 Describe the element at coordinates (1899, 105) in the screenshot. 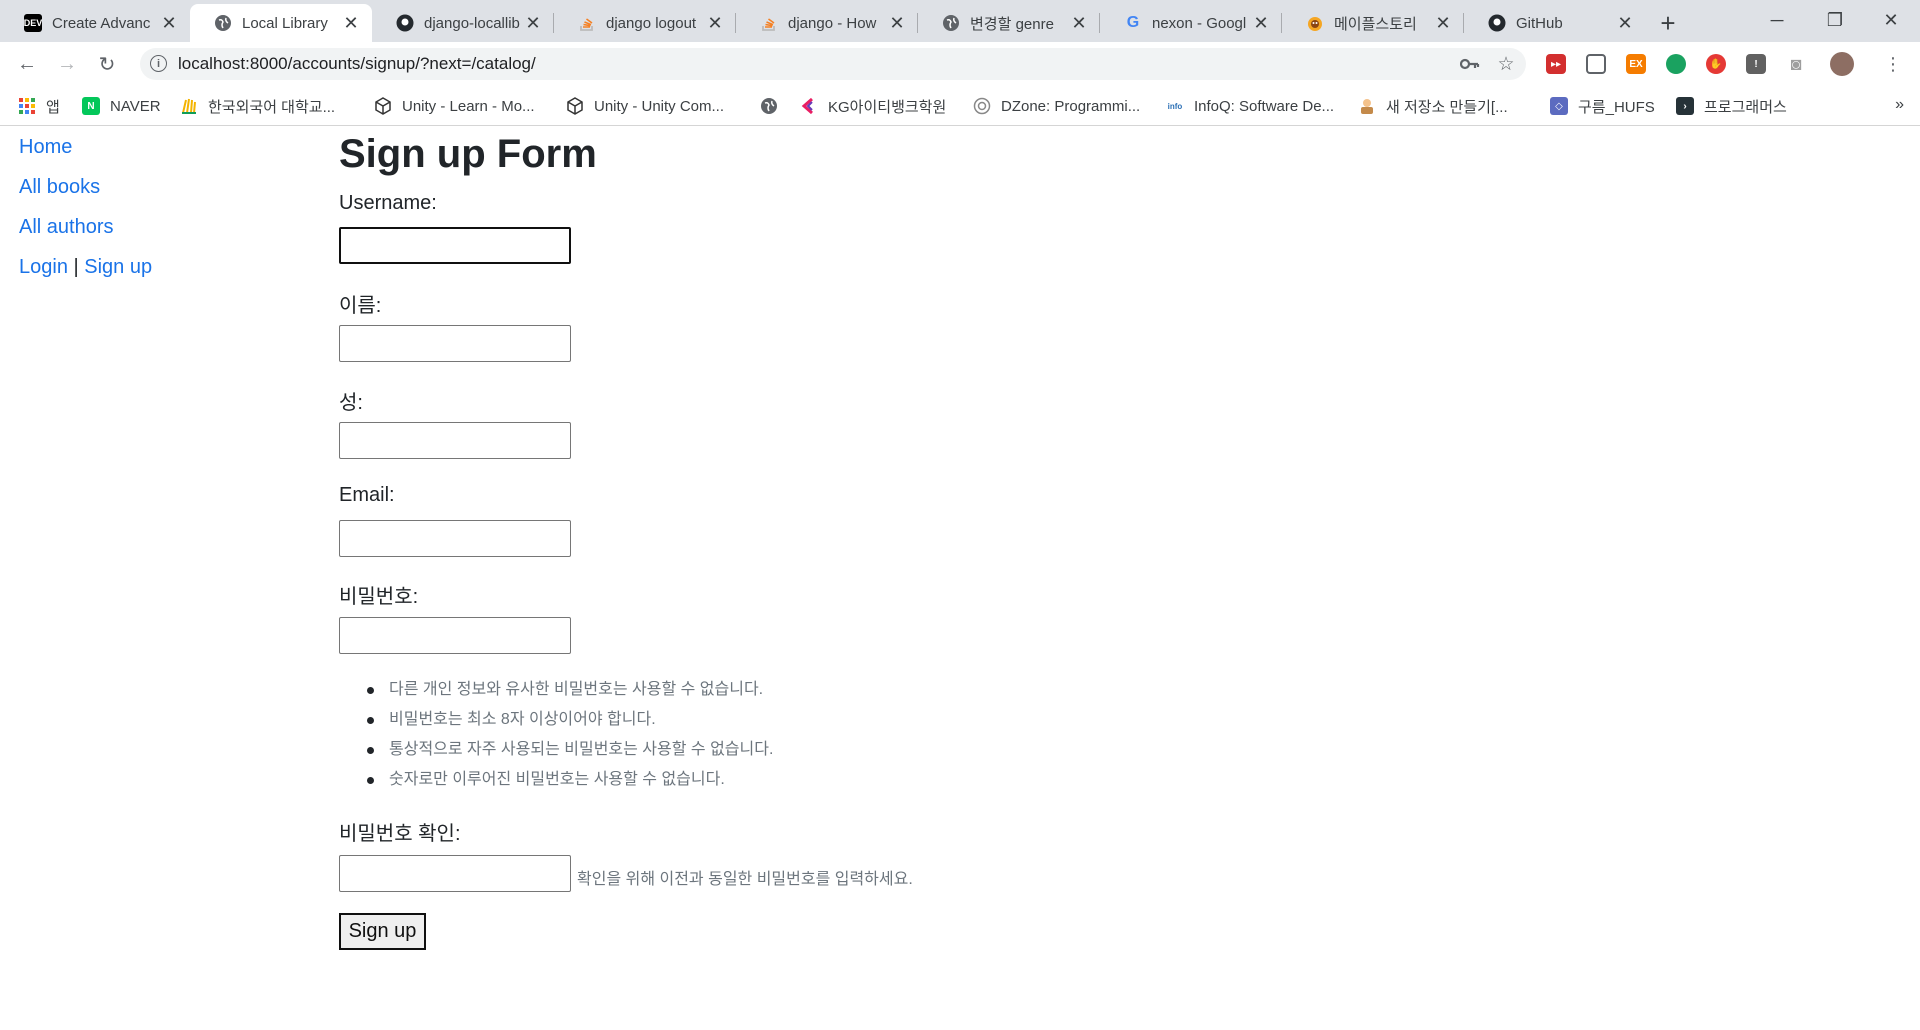

I see `chevron-more-icon: »` at that location.